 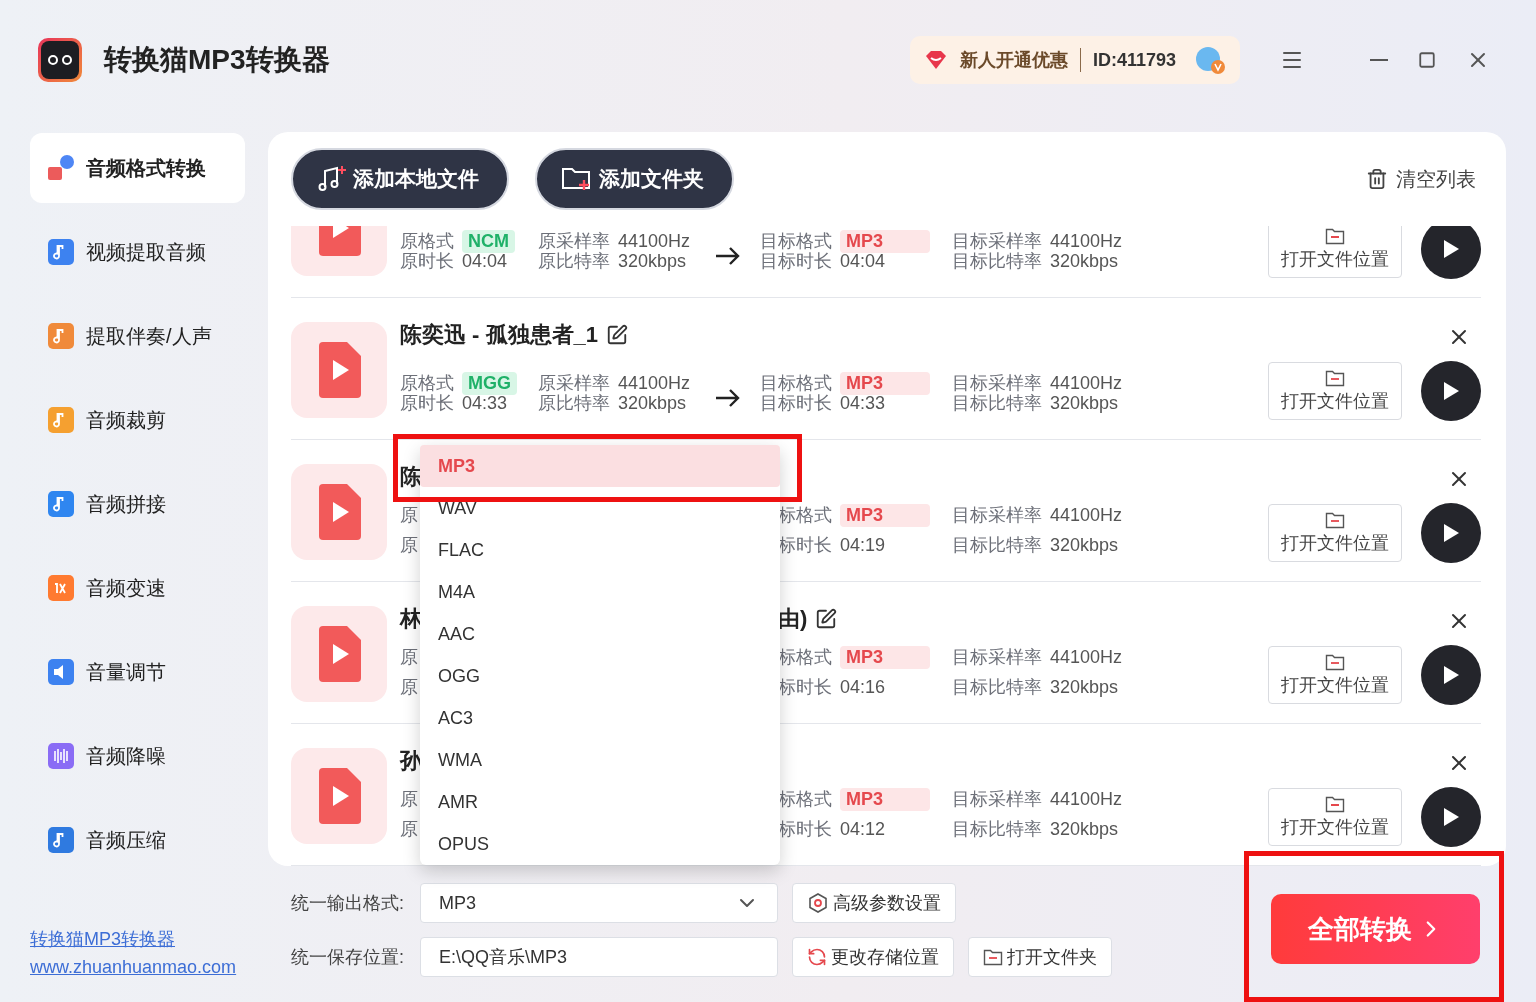 What do you see at coordinates (61, 756) in the screenshot?
I see `sound-wave-icon` at bounding box center [61, 756].